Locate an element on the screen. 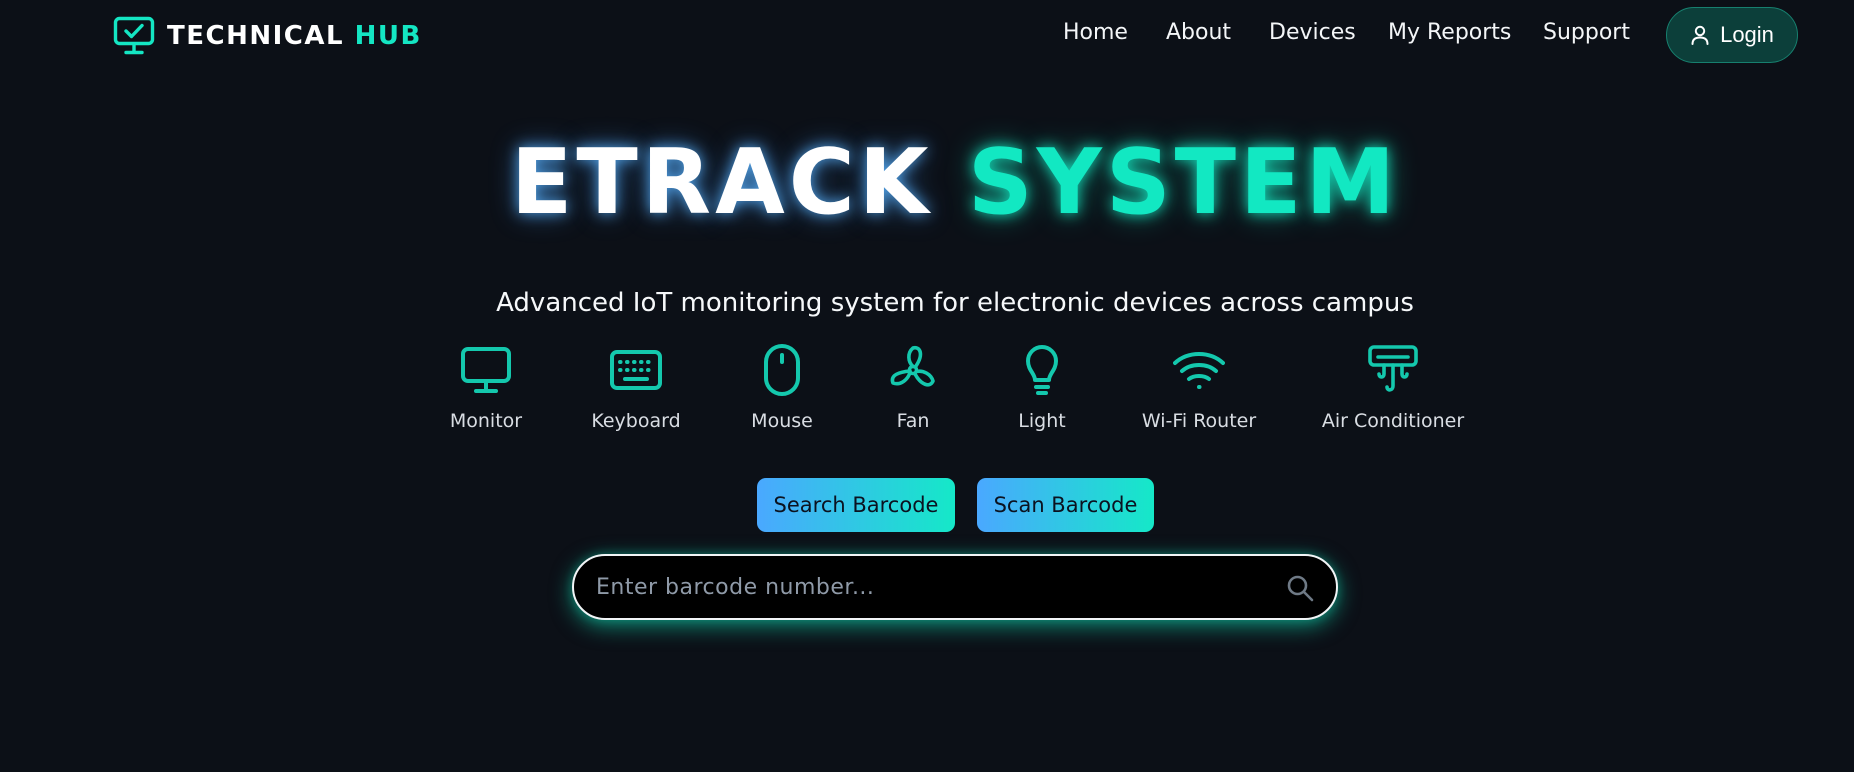  login-label: Login is located at coordinates (1747, 34).